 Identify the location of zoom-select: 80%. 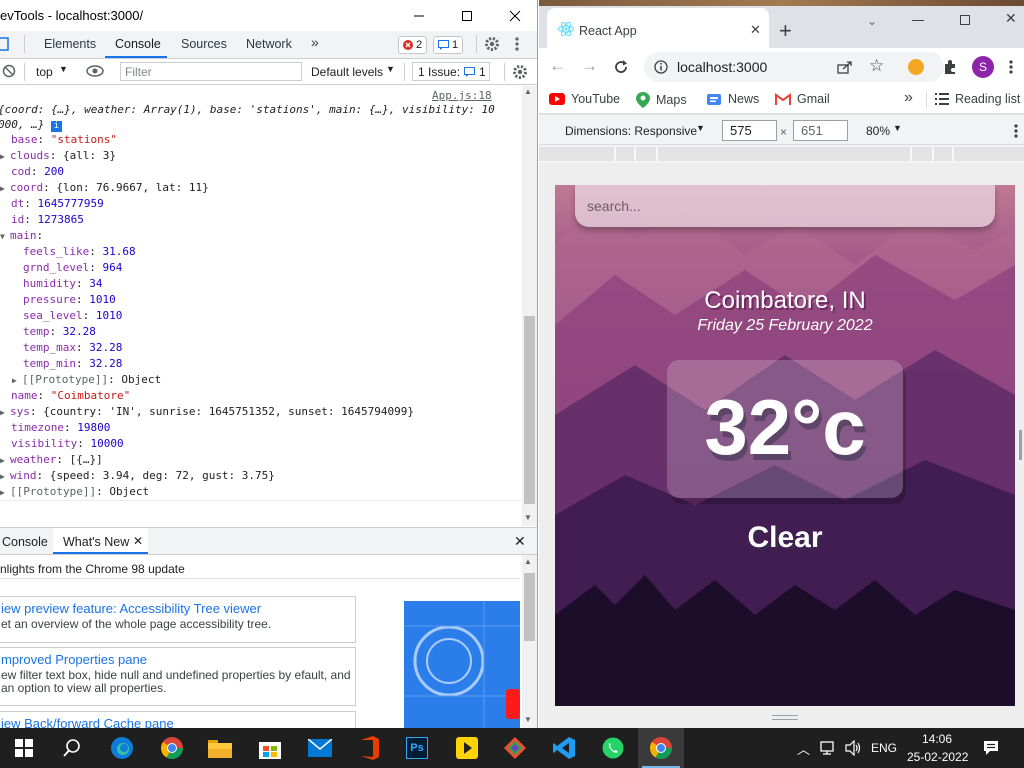
(878, 131).